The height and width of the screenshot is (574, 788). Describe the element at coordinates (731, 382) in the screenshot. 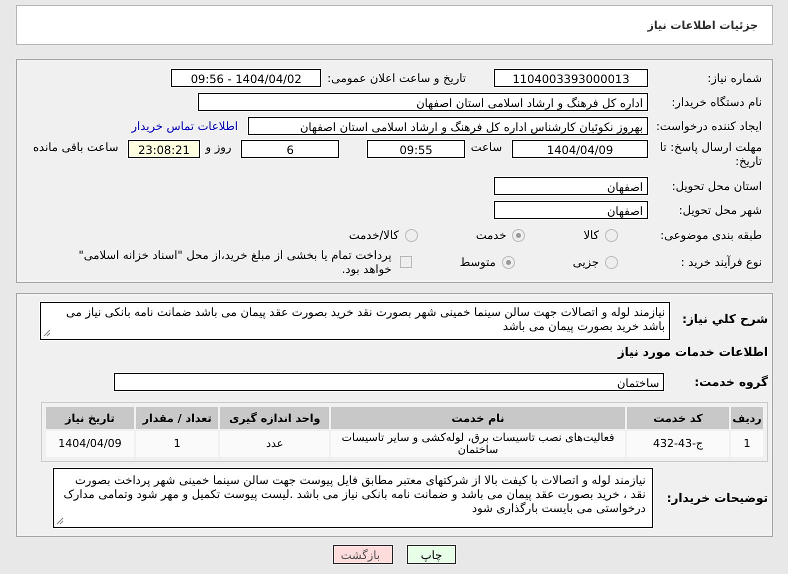

I see `service-group-label: گروه خدمت:` at that location.